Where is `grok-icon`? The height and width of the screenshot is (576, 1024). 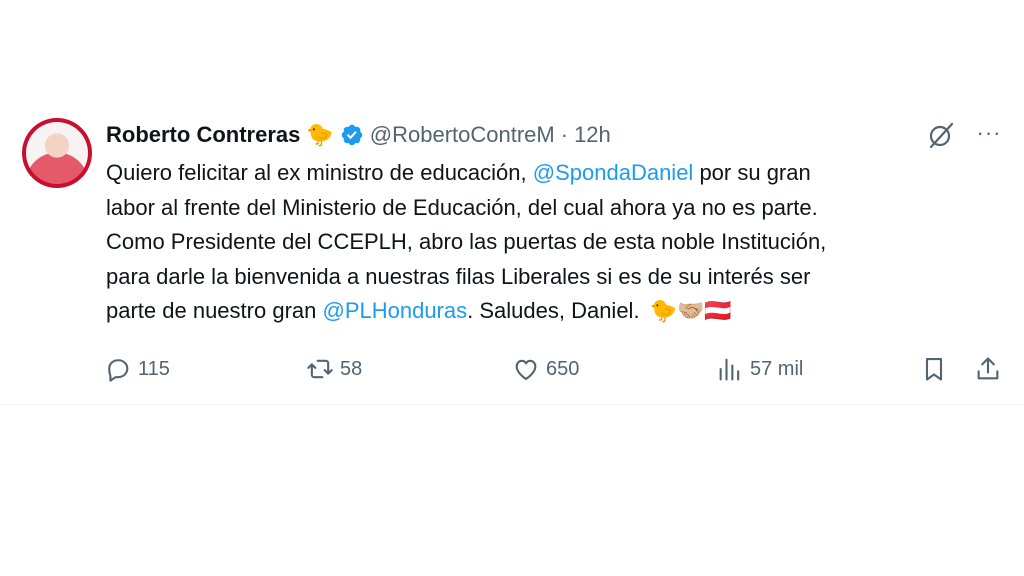
grok-icon is located at coordinates (941, 135).